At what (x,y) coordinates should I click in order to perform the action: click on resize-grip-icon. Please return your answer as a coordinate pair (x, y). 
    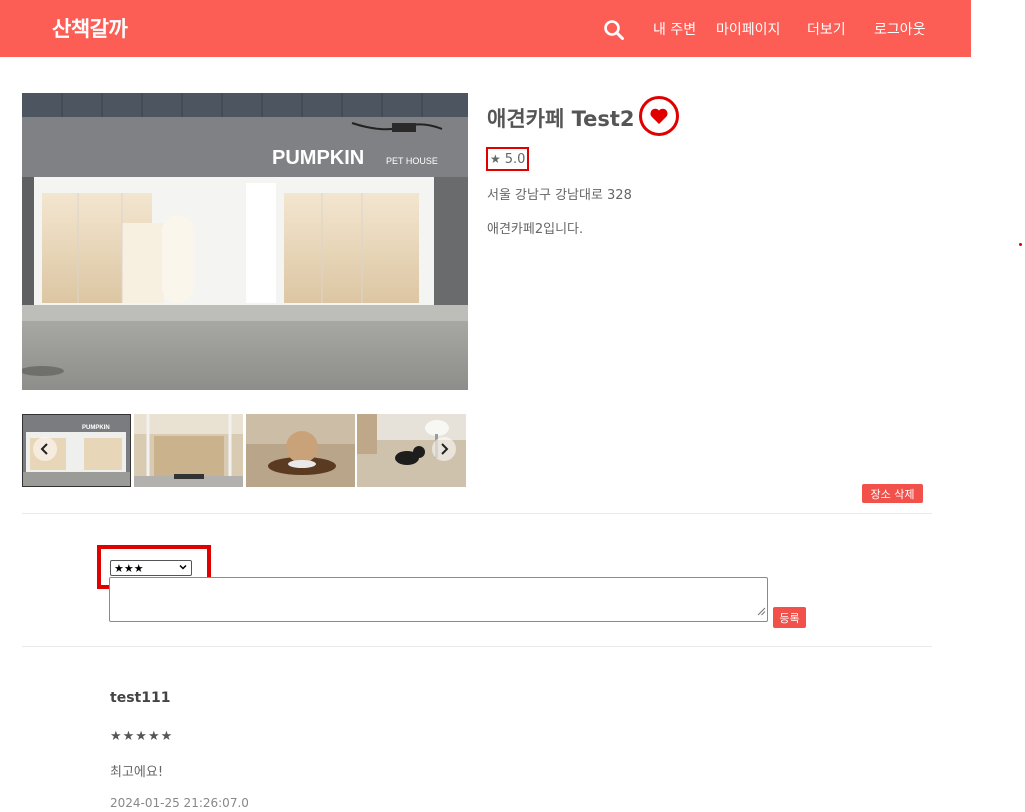
    Looking at the image, I should click on (761, 610).